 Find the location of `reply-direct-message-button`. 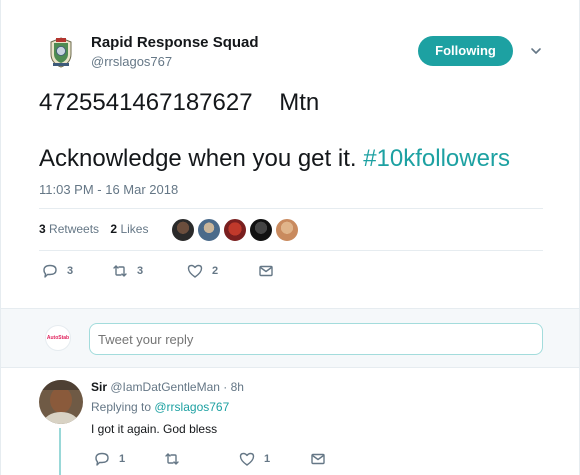

reply-direct-message-button is located at coordinates (318, 459).